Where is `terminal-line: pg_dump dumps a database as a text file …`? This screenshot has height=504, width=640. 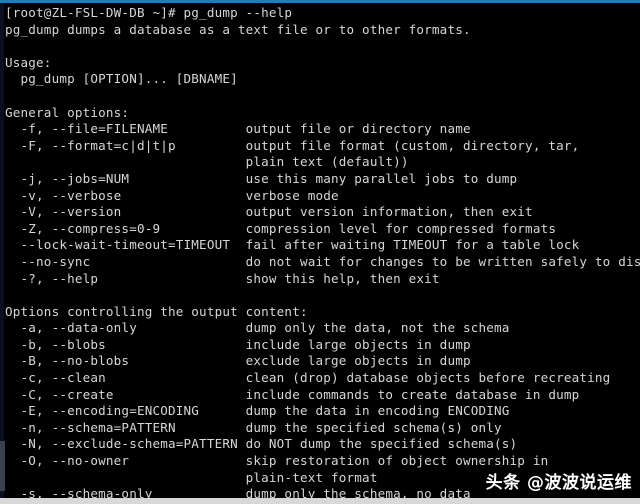
terminal-line: pg_dump dumps a database as a text file … is located at coordinates (238, 29).